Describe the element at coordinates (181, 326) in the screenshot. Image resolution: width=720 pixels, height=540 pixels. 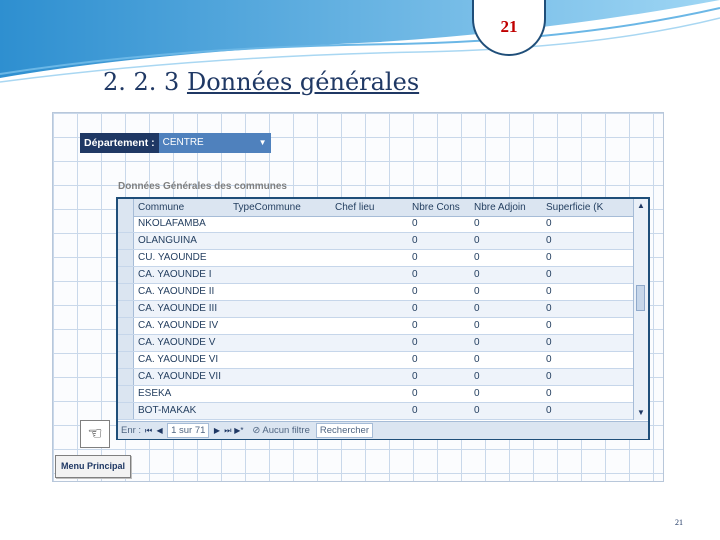
I see `cell-commune: CA. YAOUNDE IV` at that location.